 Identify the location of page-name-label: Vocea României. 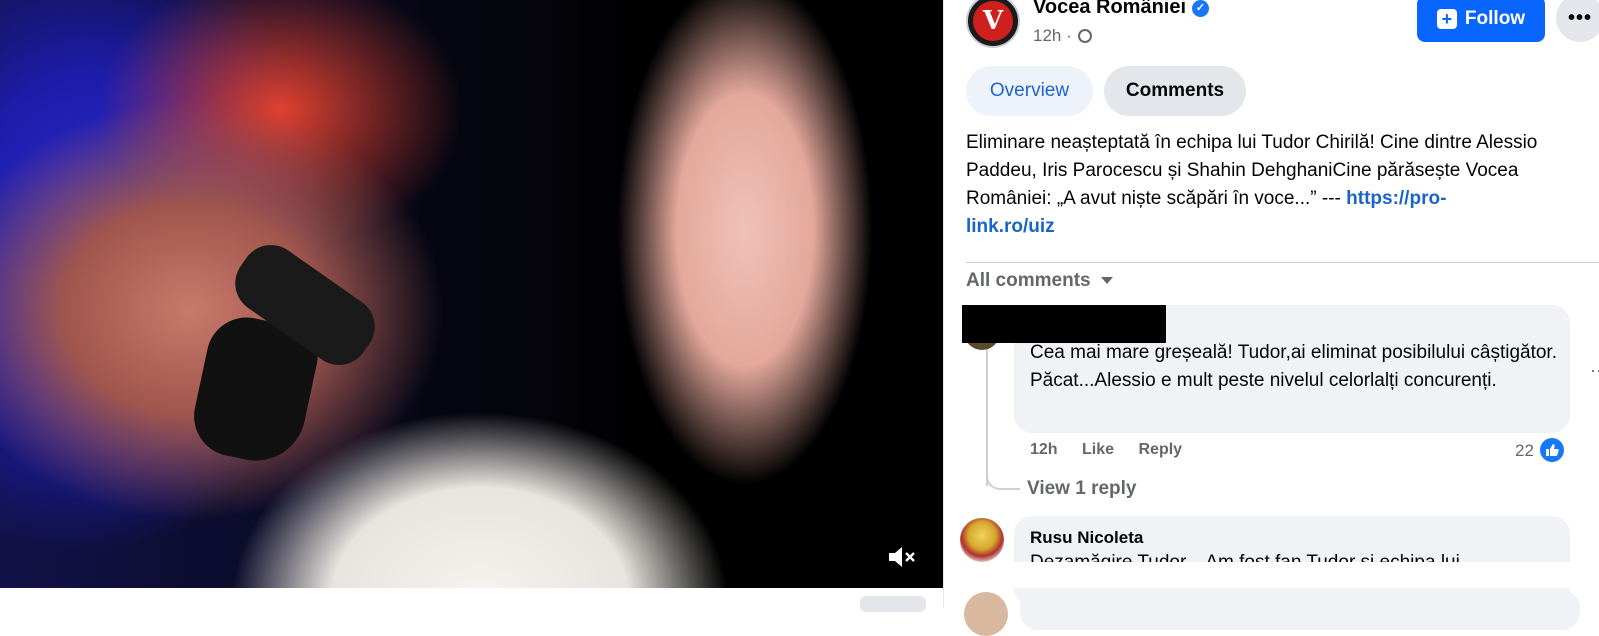
(1109, 9).